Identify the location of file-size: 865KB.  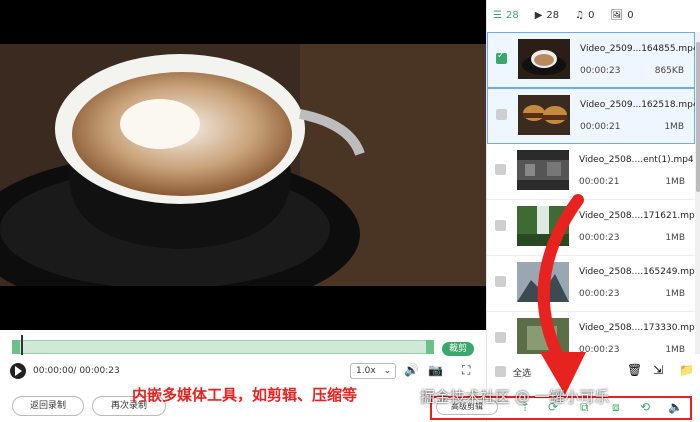
(669, 71).